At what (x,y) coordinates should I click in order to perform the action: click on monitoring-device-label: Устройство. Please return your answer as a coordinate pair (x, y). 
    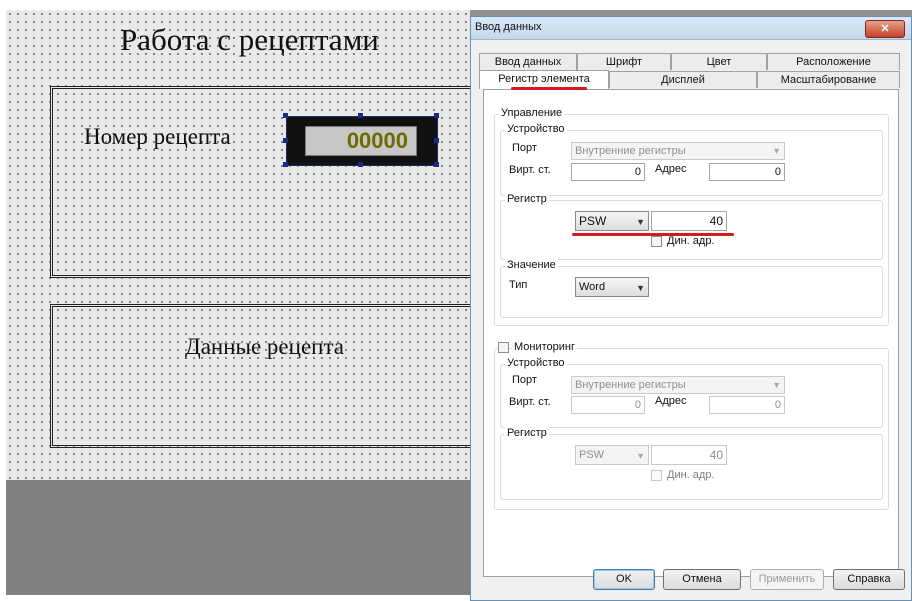
    Looking at the image, I should click on (536, 363).